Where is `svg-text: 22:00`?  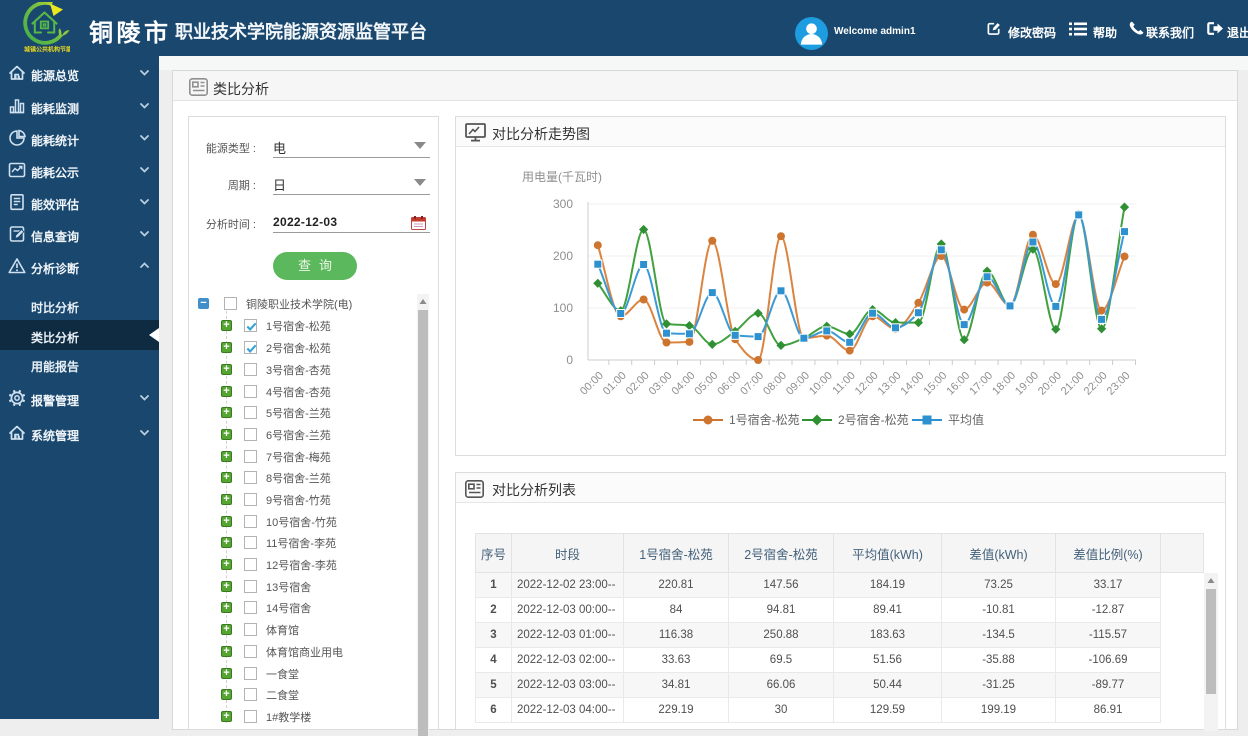
svg-text: 22:00 is located at coordinates (1096, 384).